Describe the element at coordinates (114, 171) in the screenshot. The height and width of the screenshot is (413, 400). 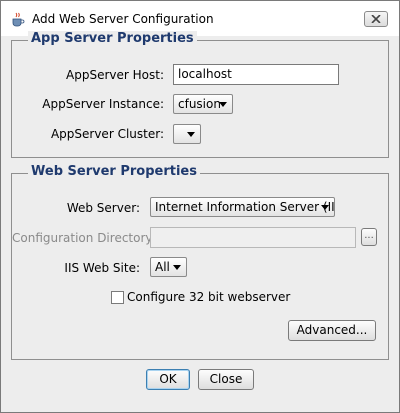
I see `web-server-properties-legend: Web Server Properties` at that location.